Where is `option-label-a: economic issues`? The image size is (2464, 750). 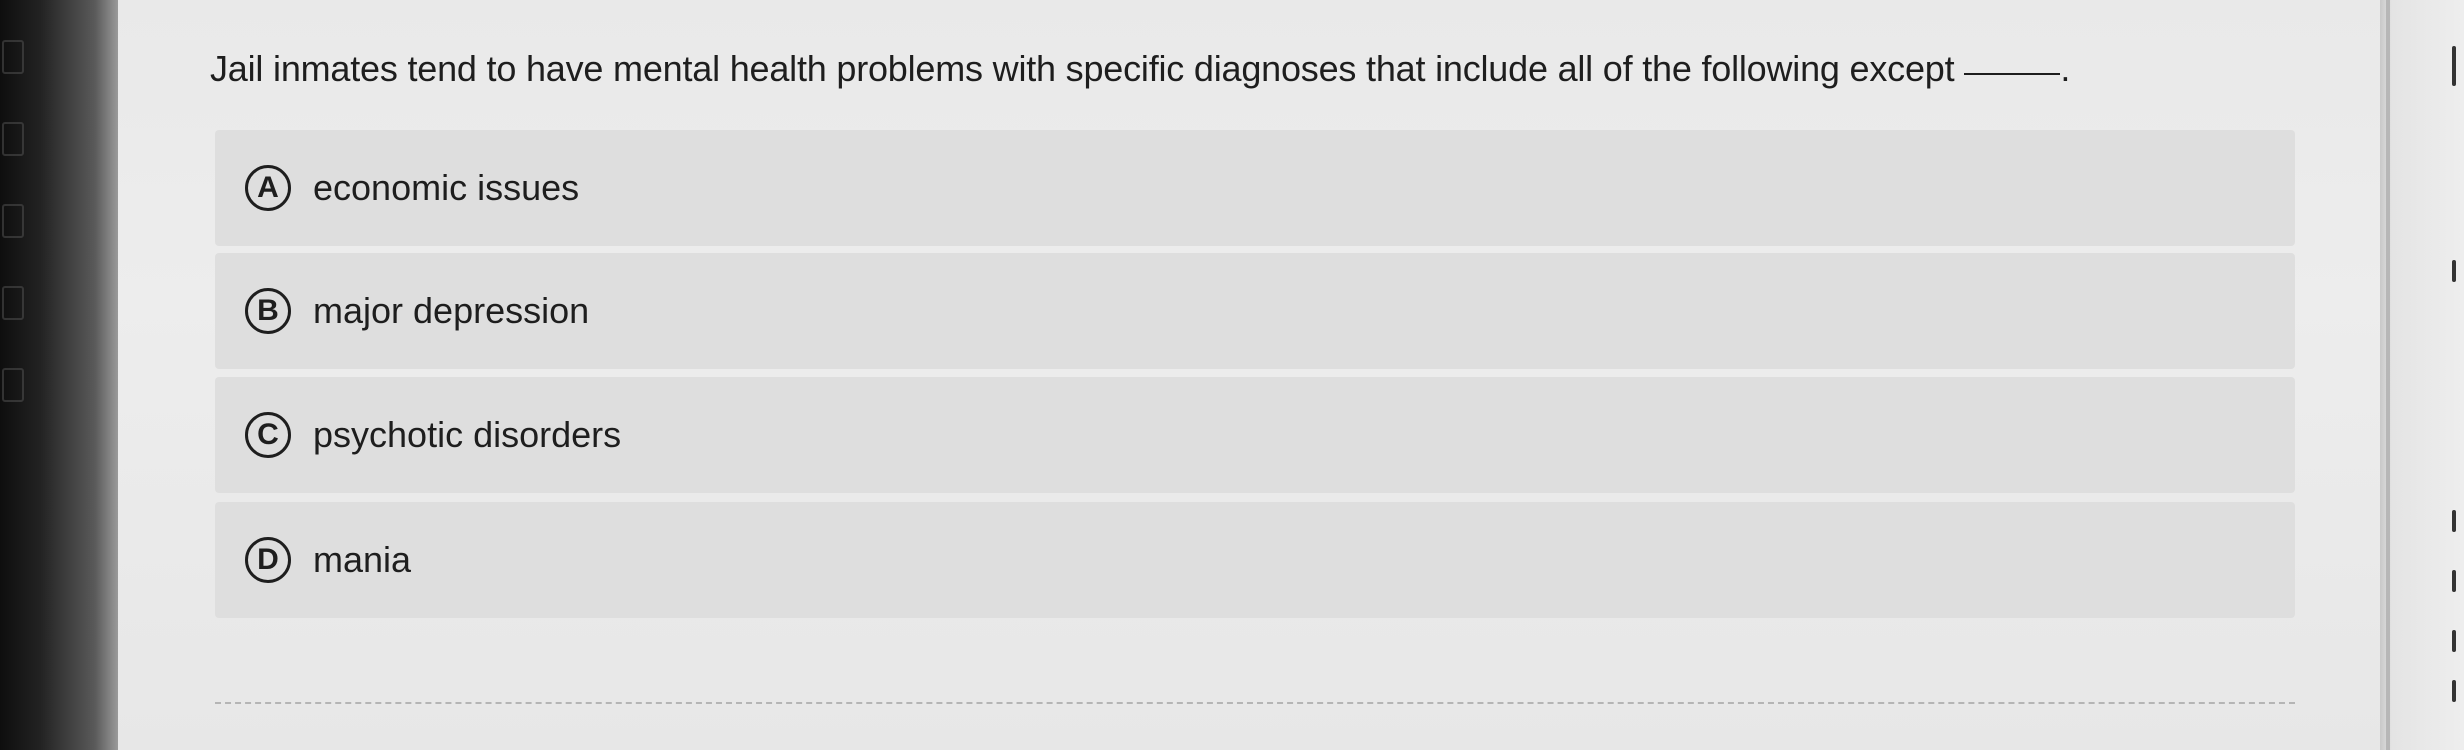
option-label-a: economic issues is located at coordinates (446, 187).